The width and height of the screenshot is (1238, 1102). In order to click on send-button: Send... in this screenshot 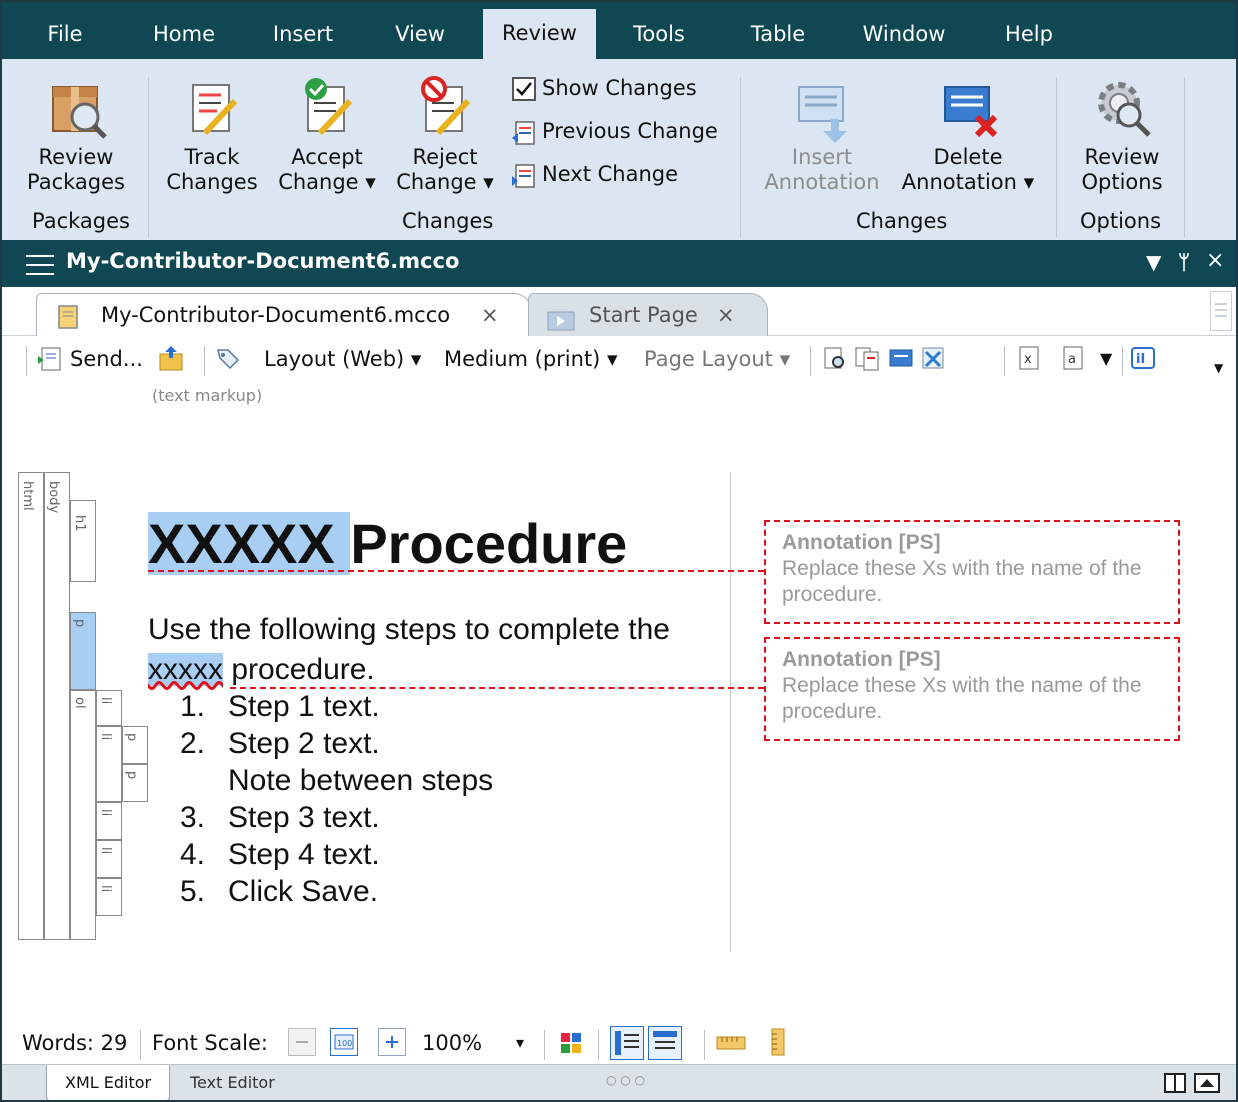, I will do `click(106, 359)`.